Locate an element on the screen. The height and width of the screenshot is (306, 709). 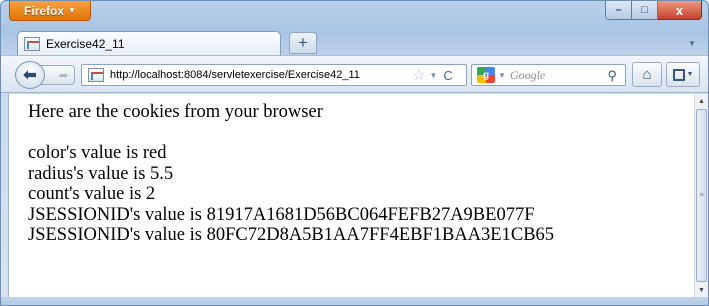
home-icon: ⌂ is located at coordinates (647, 74).